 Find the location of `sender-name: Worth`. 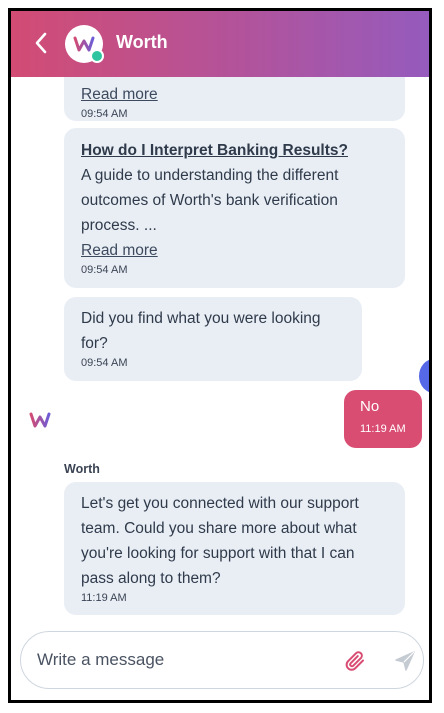

sender-name: Worth is located at coordinates (82, 469).